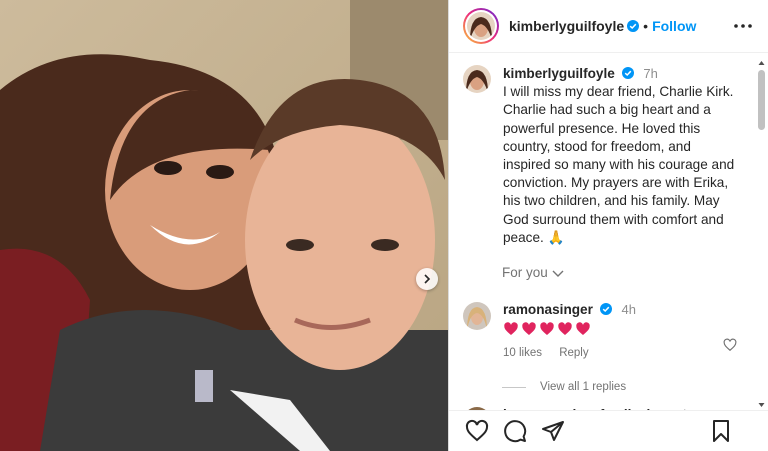  What do you see at coordinates (635, 387) in the screenshot?
I see `view-replies-button: View all 1 replies` at bounding box center [635, 387].